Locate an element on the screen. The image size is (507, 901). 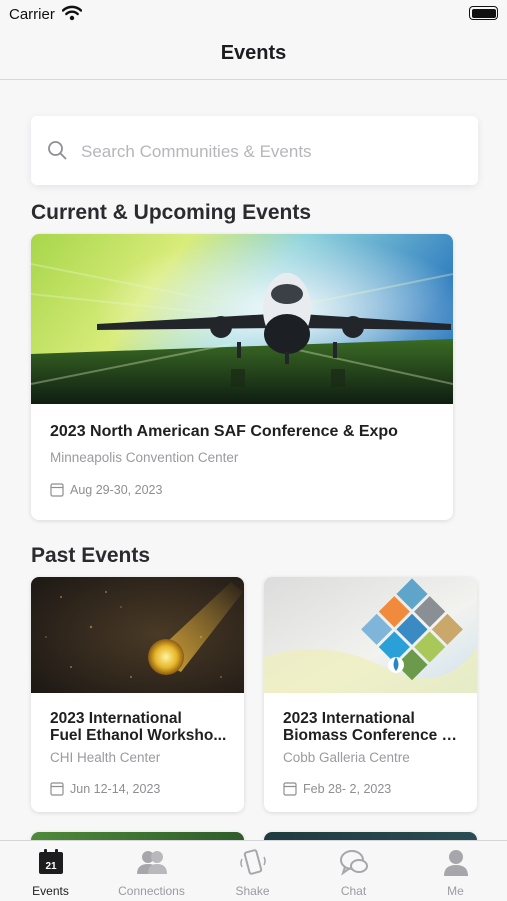
event-venue: Cobb Galleria Centre is located at coordinates (346, 757).